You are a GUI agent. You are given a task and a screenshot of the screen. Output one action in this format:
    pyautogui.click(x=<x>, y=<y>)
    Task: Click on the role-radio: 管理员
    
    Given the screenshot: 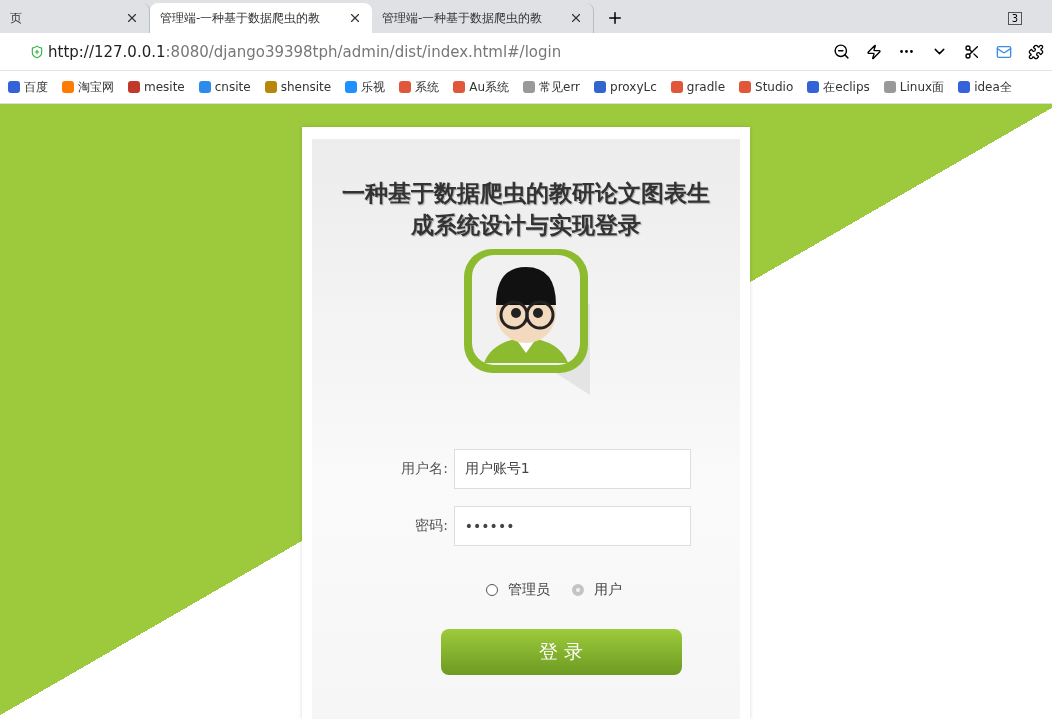 What is the action you would take?
    pyautogui.click(x=518, y=590)
    